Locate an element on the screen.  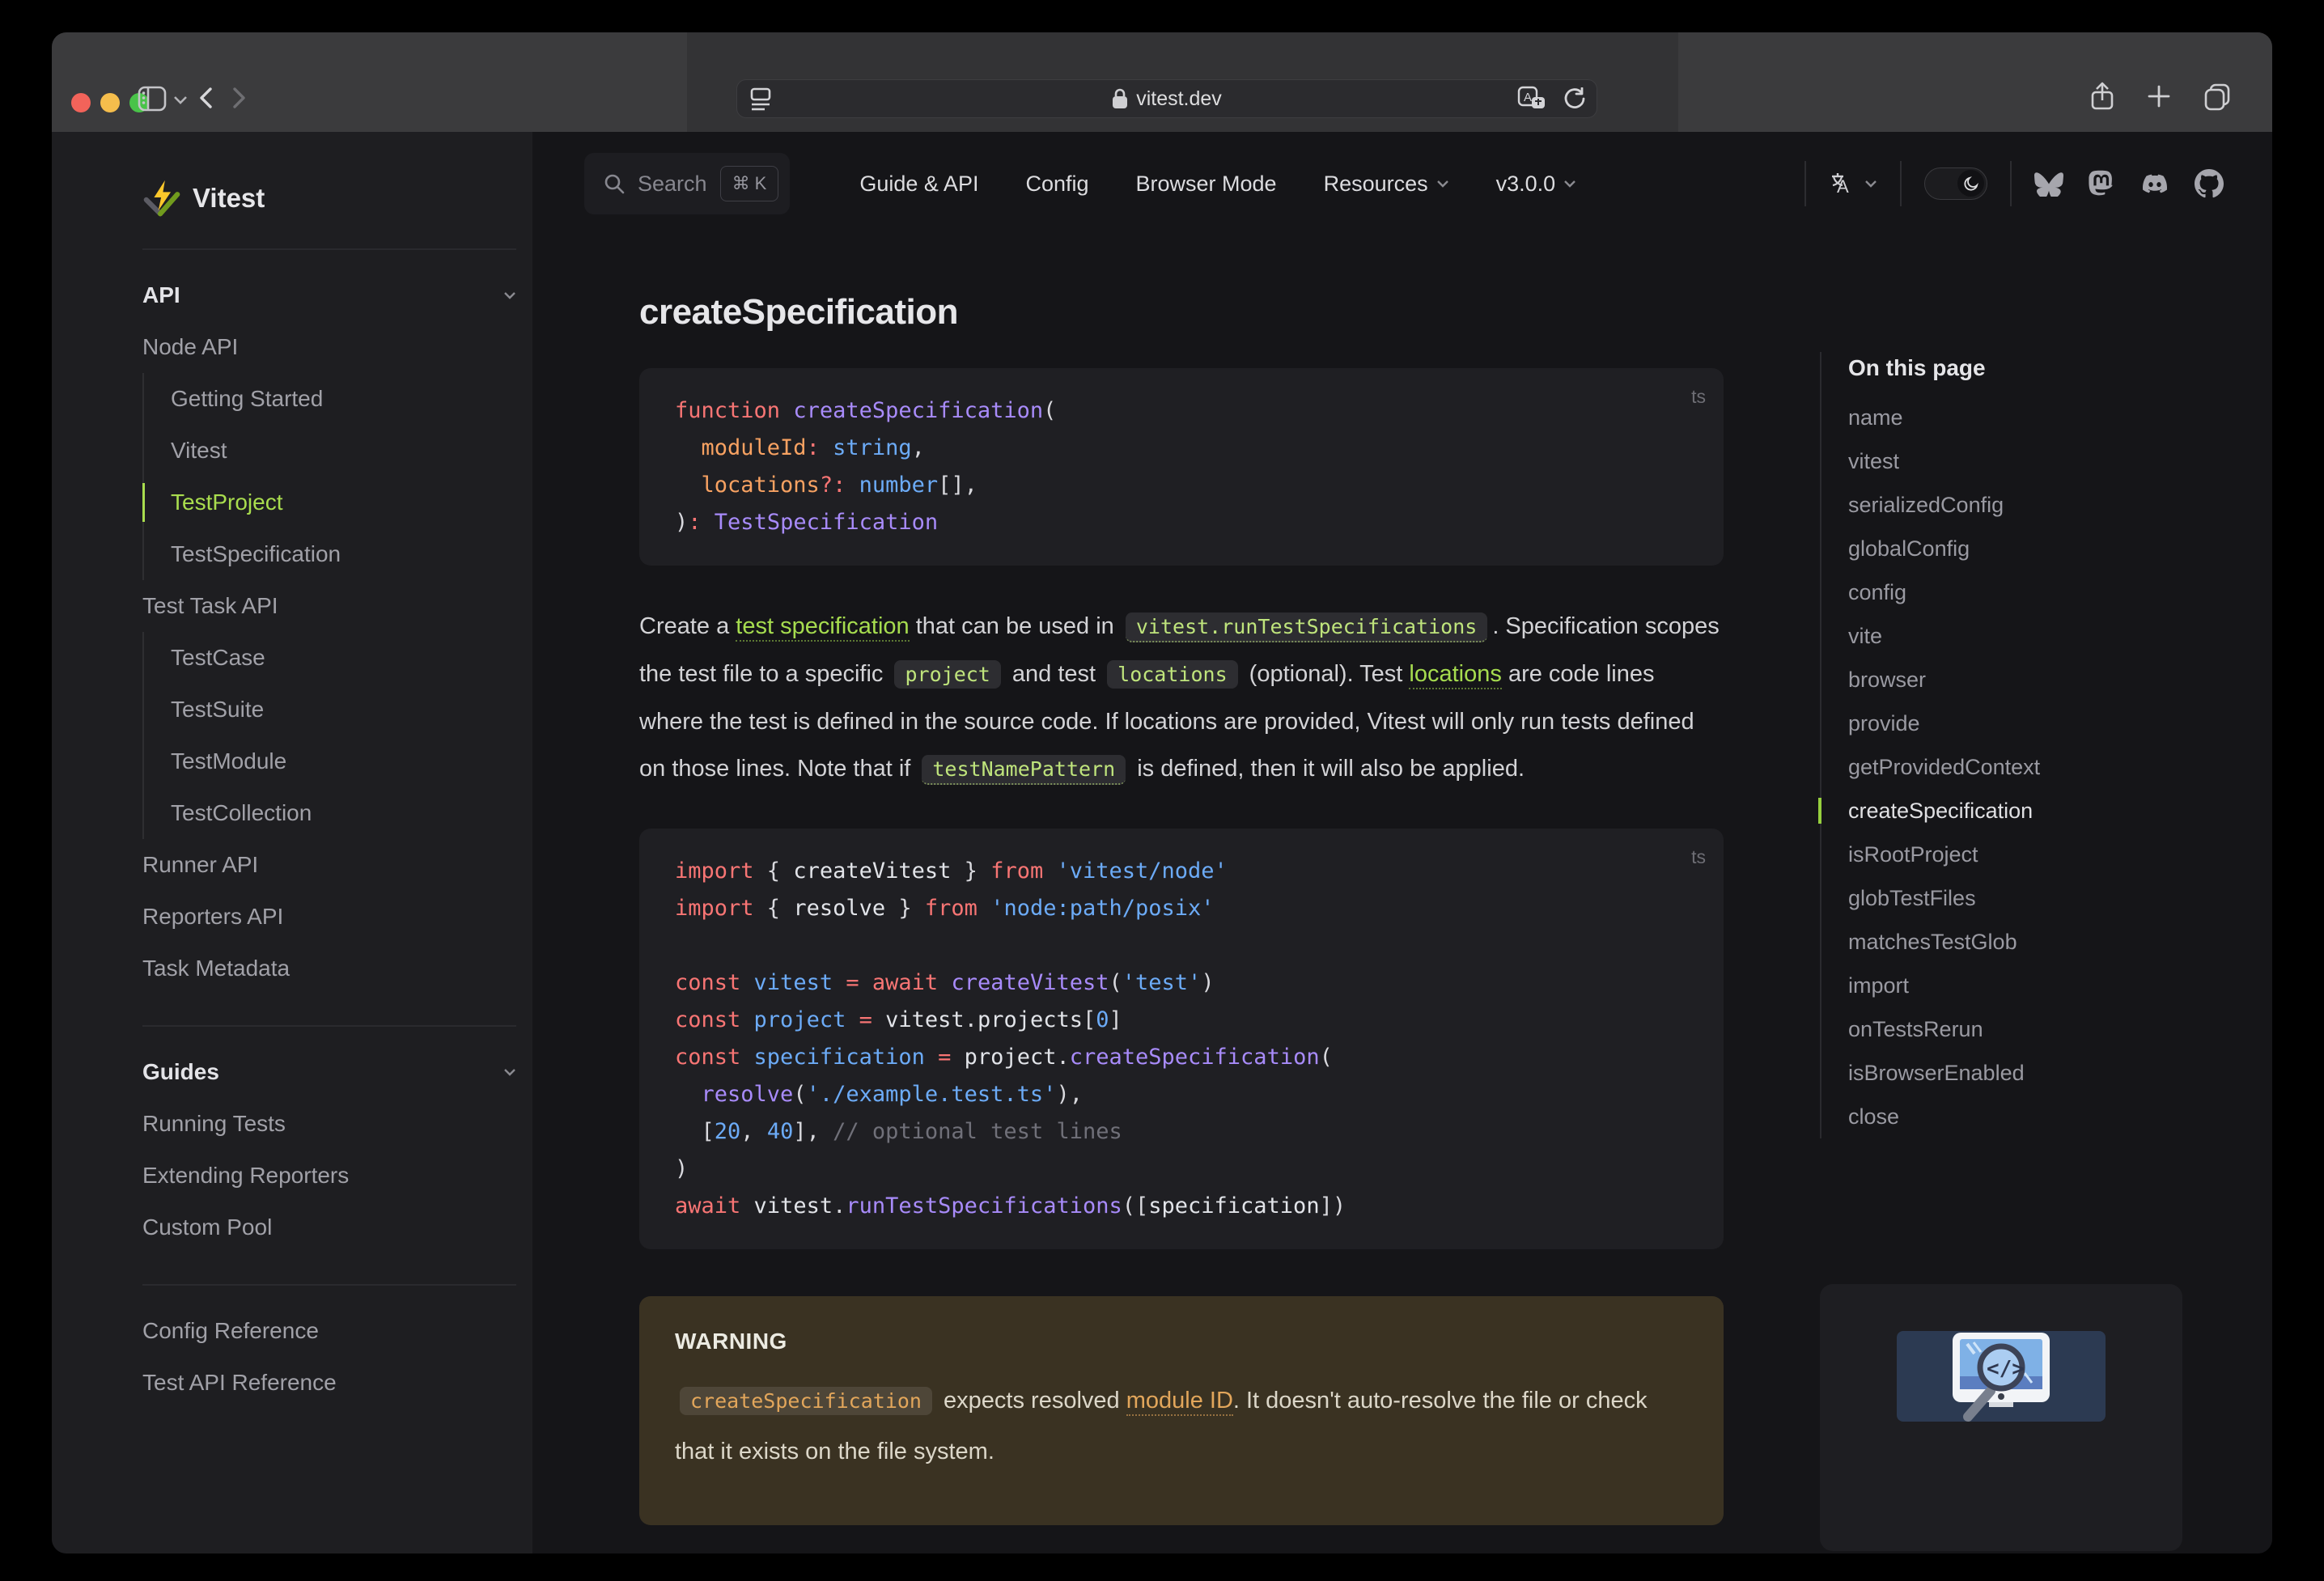
outline-item-browser: browser is located at coordinates (2060, 679).